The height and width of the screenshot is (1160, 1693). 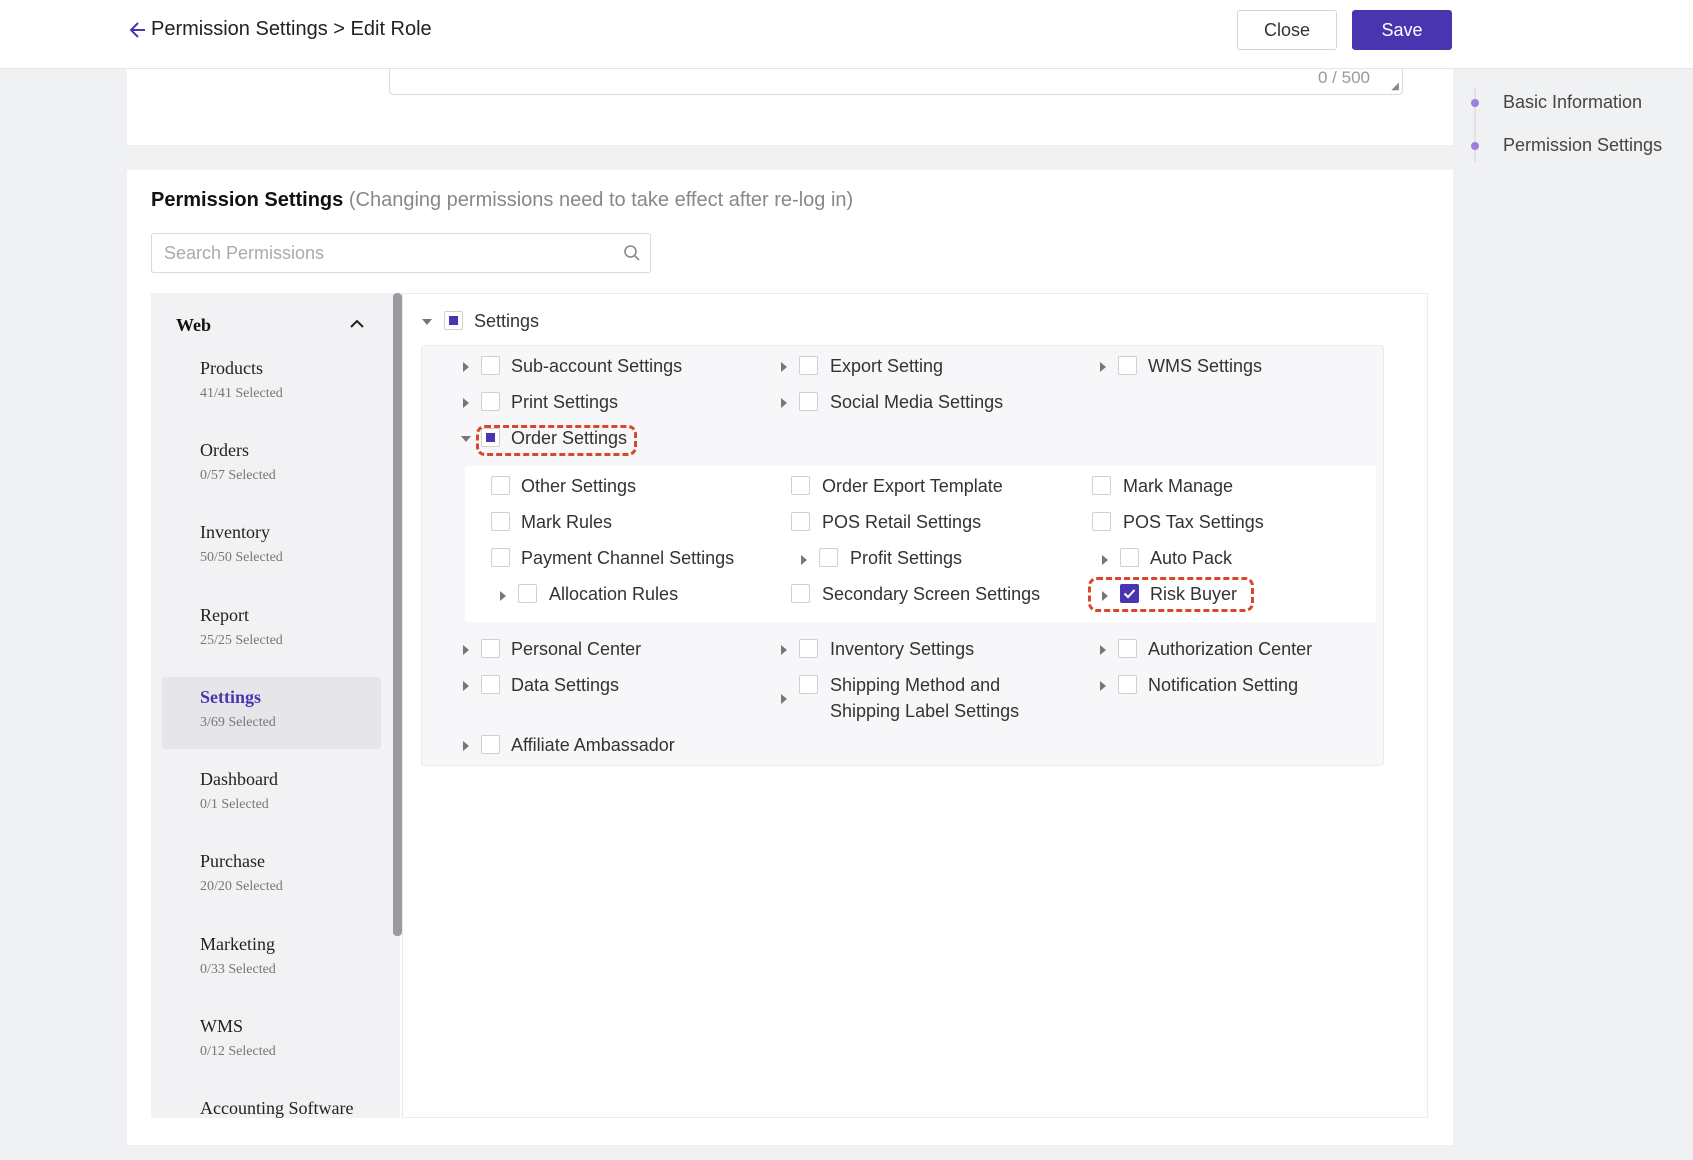 What do you see at coordinates (1230, 649) in the screenshot?
I see `tree-node-authorization-center: Authorization Center` at bounding box center [1230, 649].